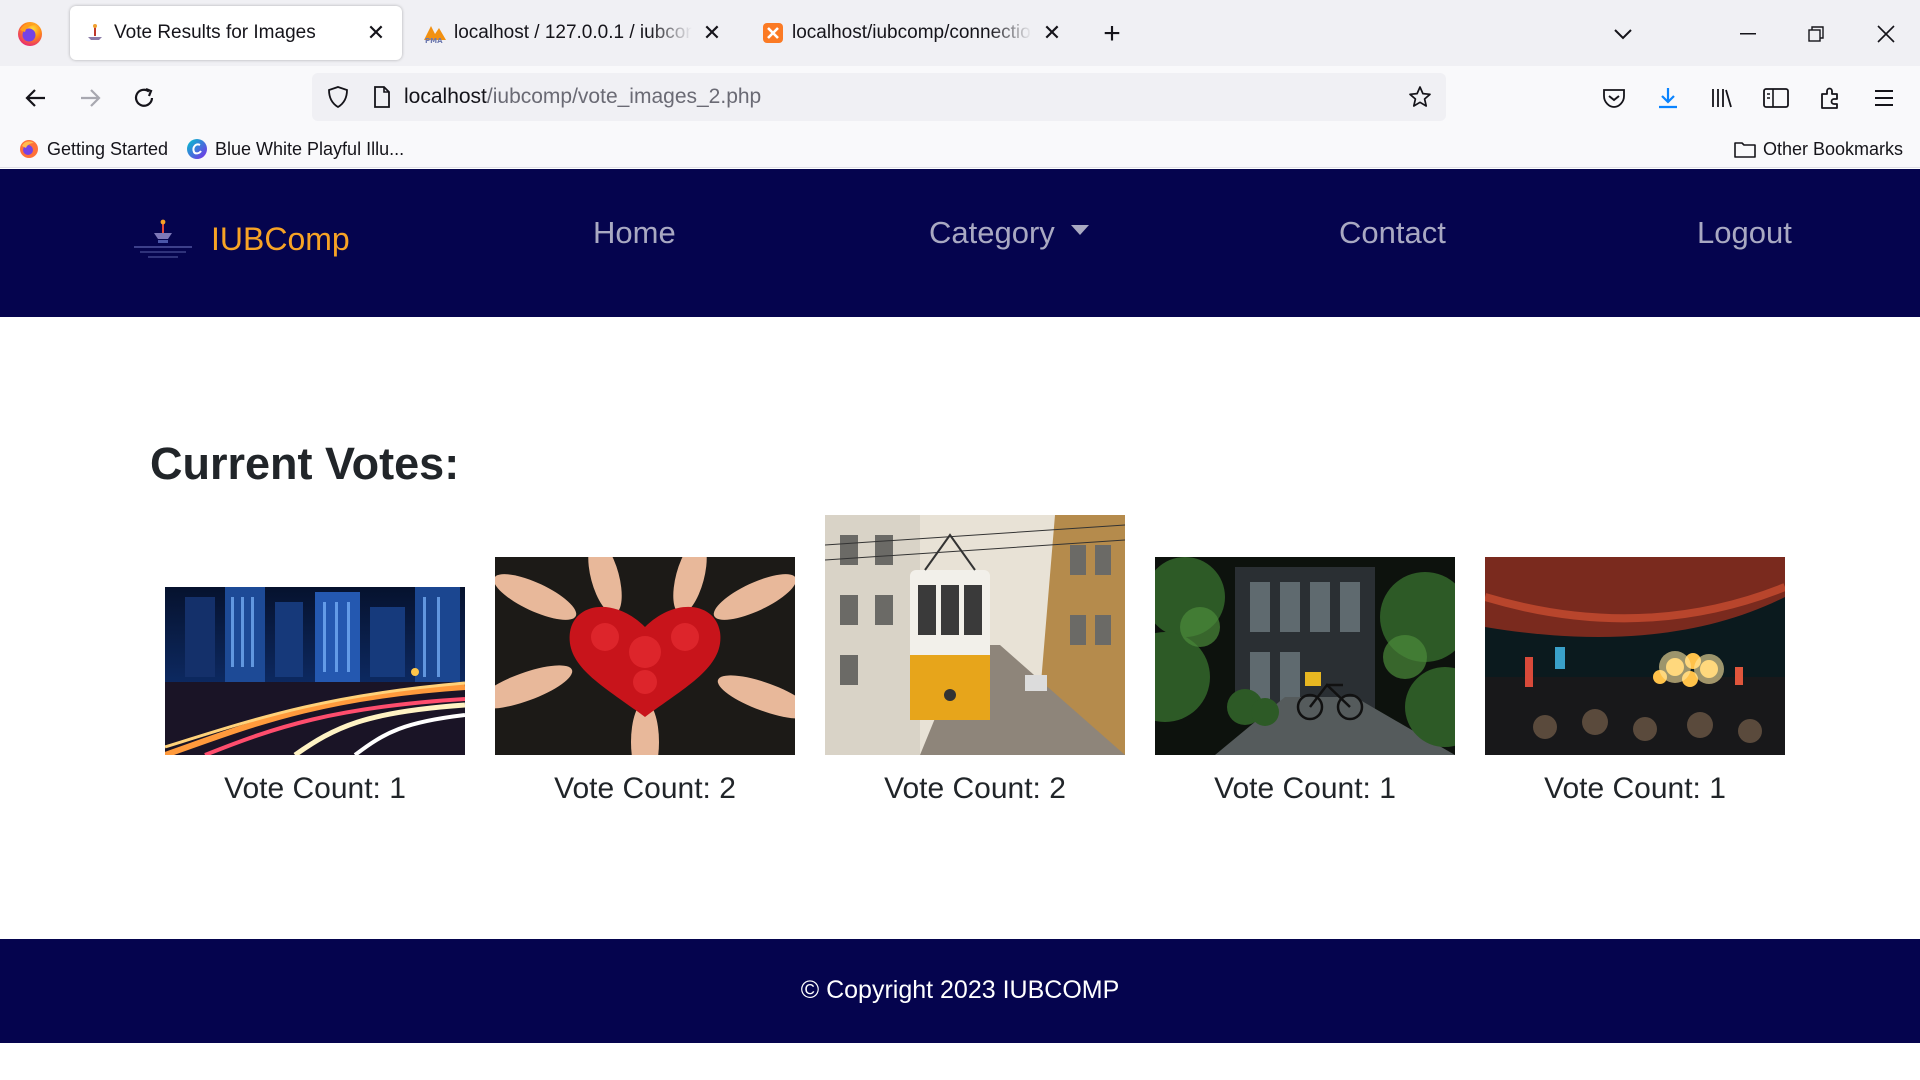  Describe the element at coordinates (29, 149) in the screenshot. I see `firefox-icon` at that location.